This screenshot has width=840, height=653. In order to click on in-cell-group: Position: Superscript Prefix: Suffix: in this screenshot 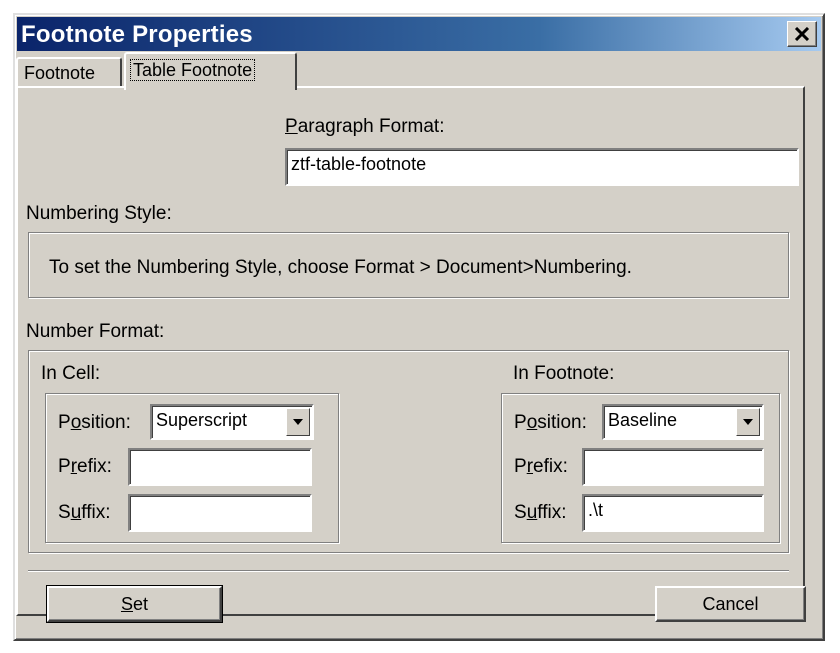, I will do `click(192, 468)`.